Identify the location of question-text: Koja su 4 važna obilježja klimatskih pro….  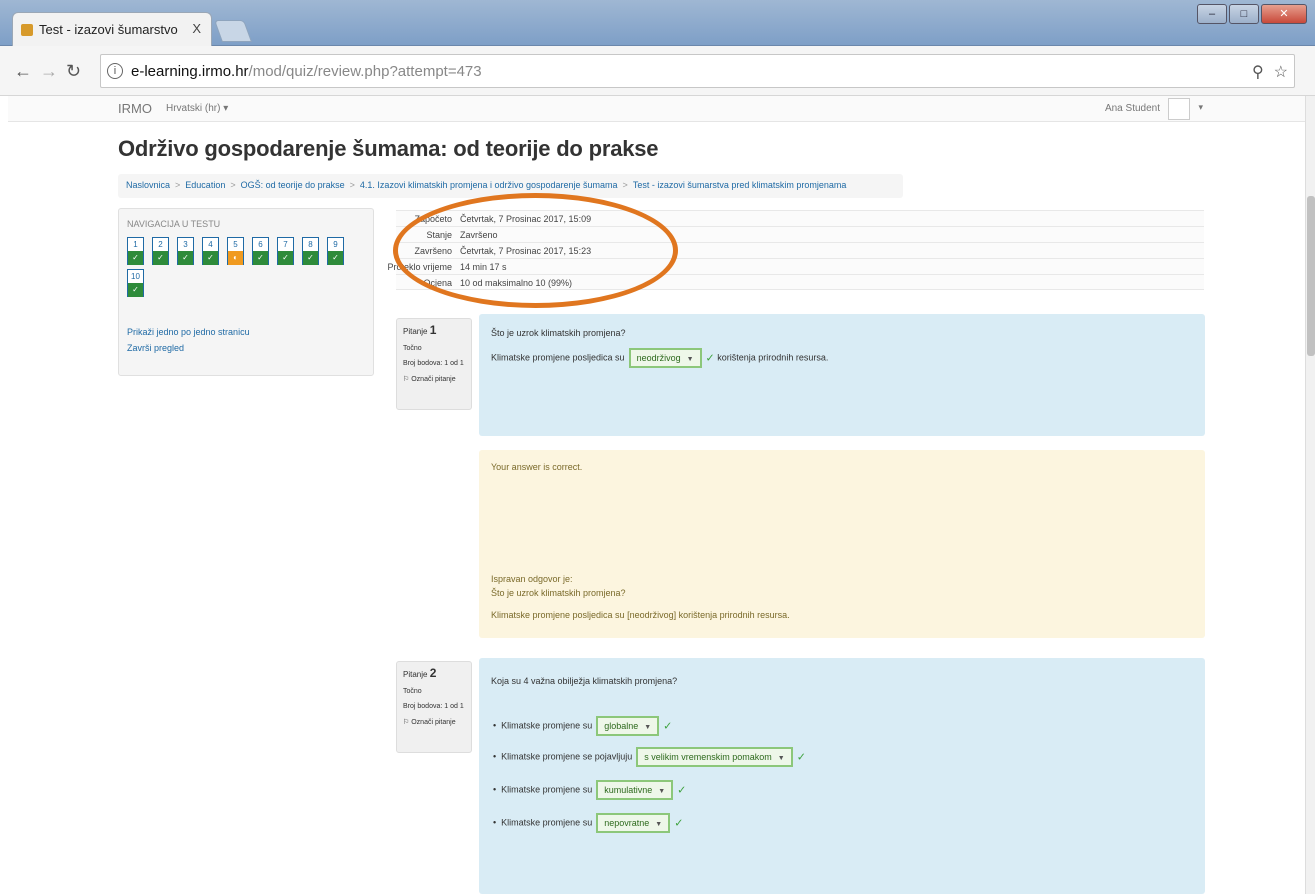
(584, 681).